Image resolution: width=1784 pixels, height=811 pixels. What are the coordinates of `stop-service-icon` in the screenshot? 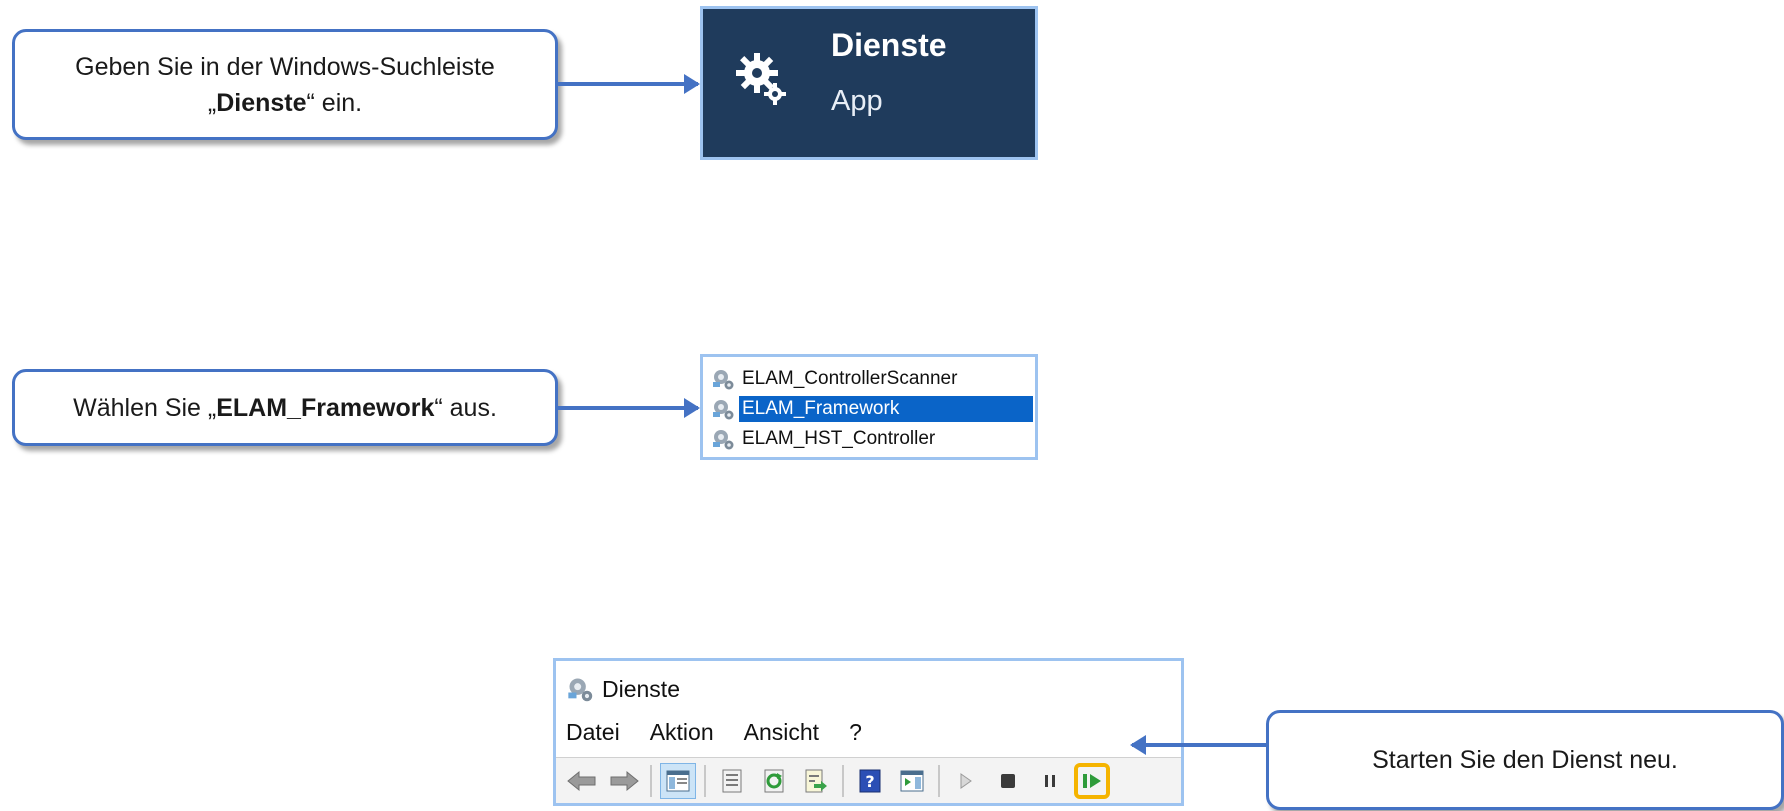 It's located at (1008, 780).